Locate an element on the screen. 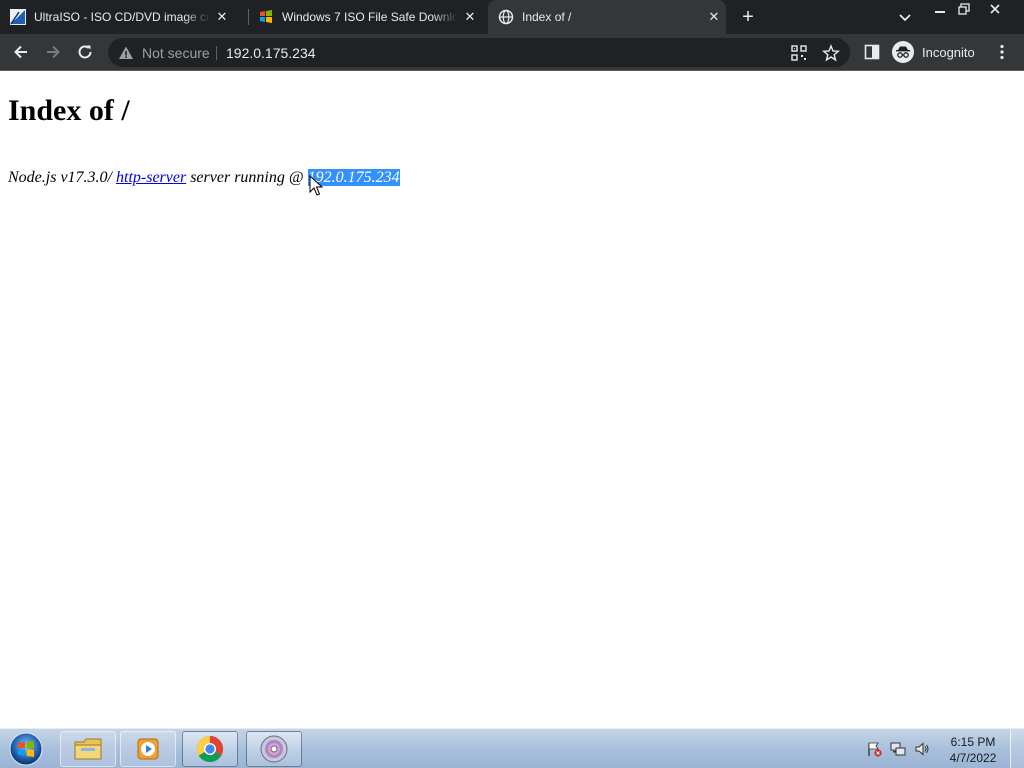  address-bar: Not secure 192.0.175.234 is located at coordinates (479, 52).